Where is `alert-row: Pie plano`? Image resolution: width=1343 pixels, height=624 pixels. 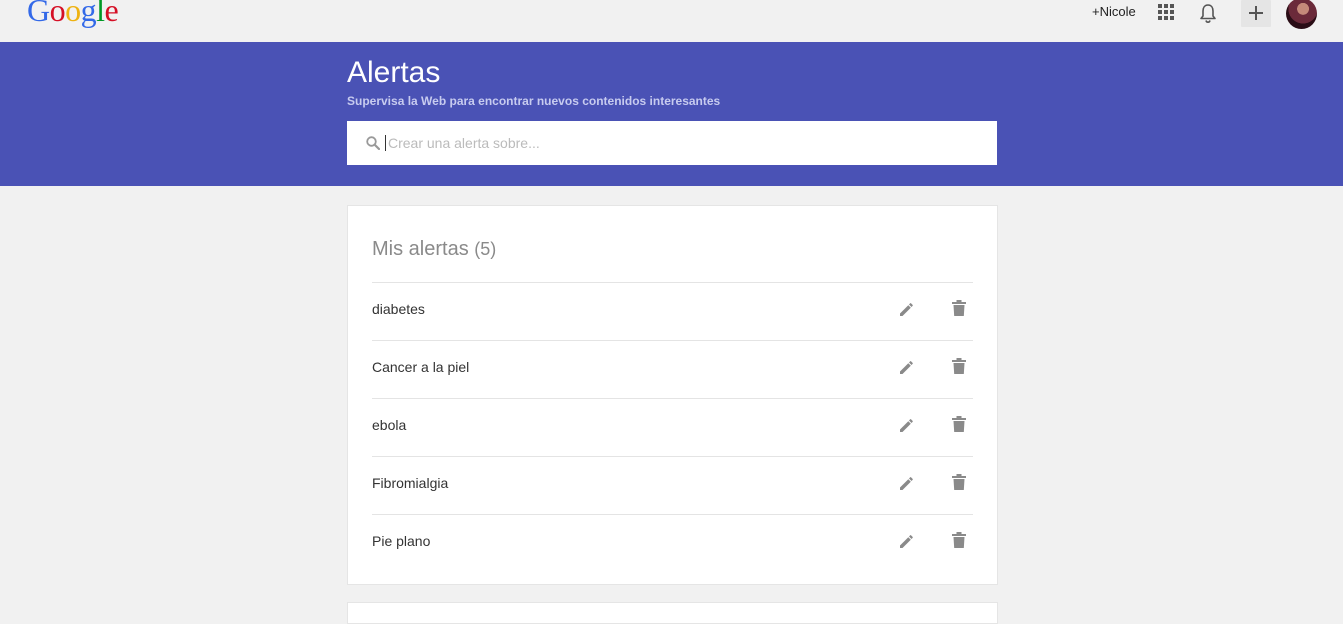
alert-row: Pie plano is located at coordinates (672, 543).